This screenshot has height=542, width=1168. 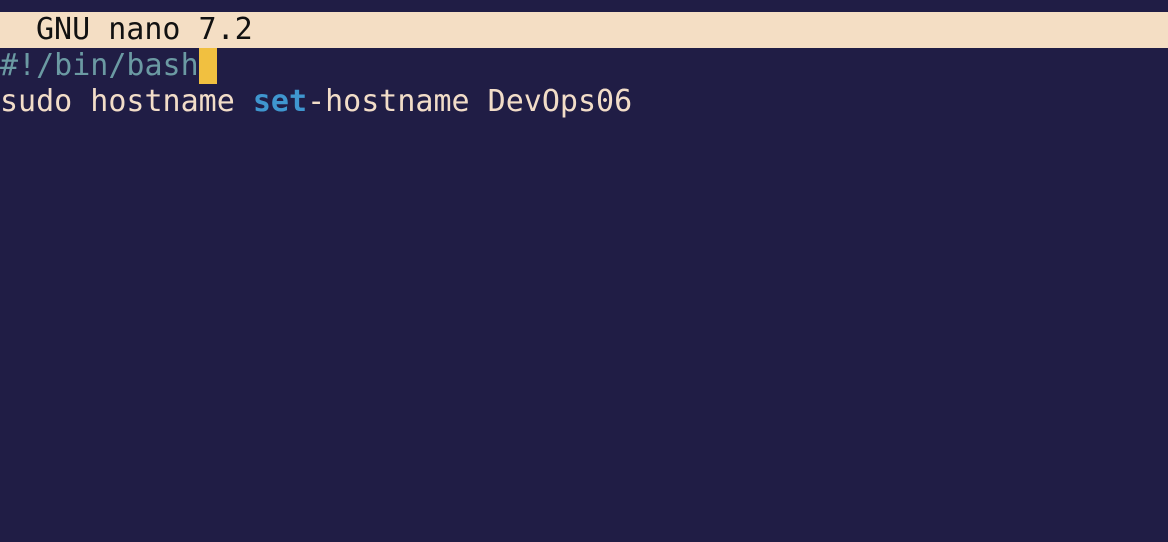 What do you see at coordinates (207, 66) in the screenshot?
I see `text-cursor` at bounding box center [207, 66].